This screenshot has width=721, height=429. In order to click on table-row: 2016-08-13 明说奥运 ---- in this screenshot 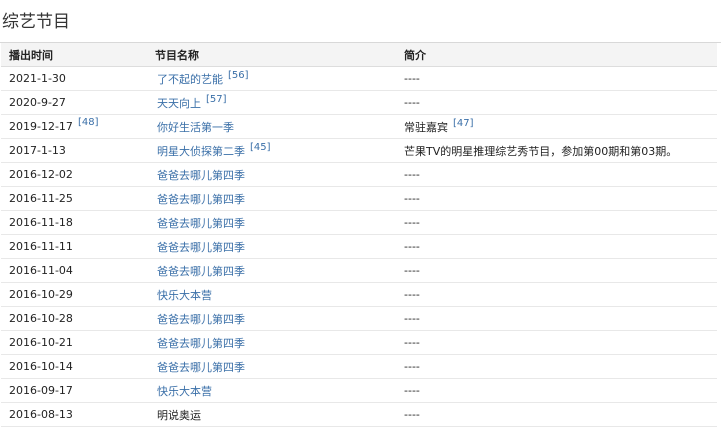, I will do `click(359, 414)`.